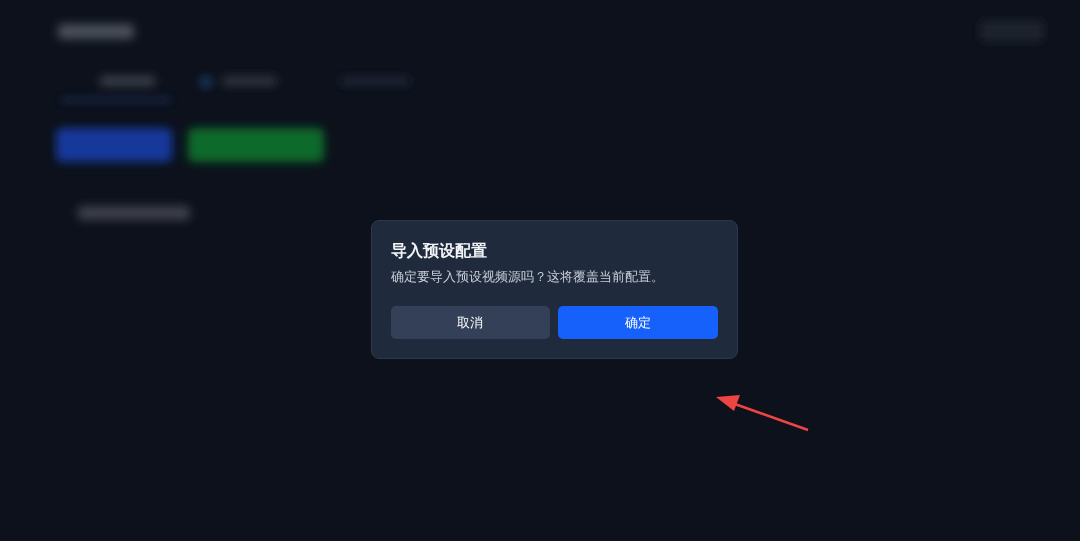 Image resolution: width=1080 pixels, height=541 pixels. What do you see at coordinates (527, 276) in the screenshot?
I see `dialog-message: 确定要导入预设视频源吗？这将覆盖当前配置。` at bounding box center [527, 276].